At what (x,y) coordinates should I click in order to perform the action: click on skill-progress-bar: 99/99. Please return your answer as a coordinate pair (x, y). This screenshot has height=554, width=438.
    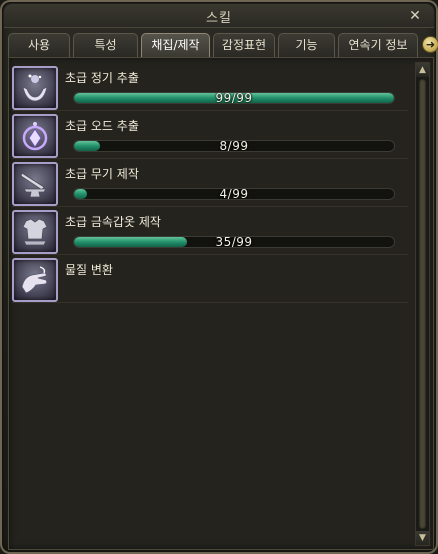
    Looking at the image, I should click on (234, 98).